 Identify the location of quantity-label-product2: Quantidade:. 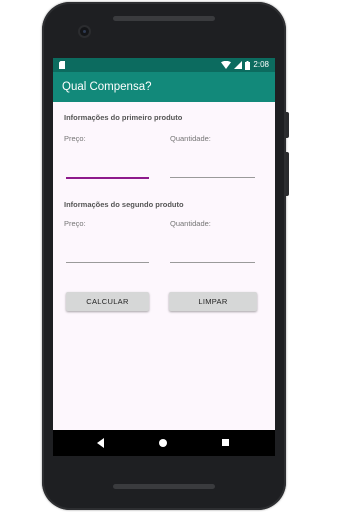
(190, 223).